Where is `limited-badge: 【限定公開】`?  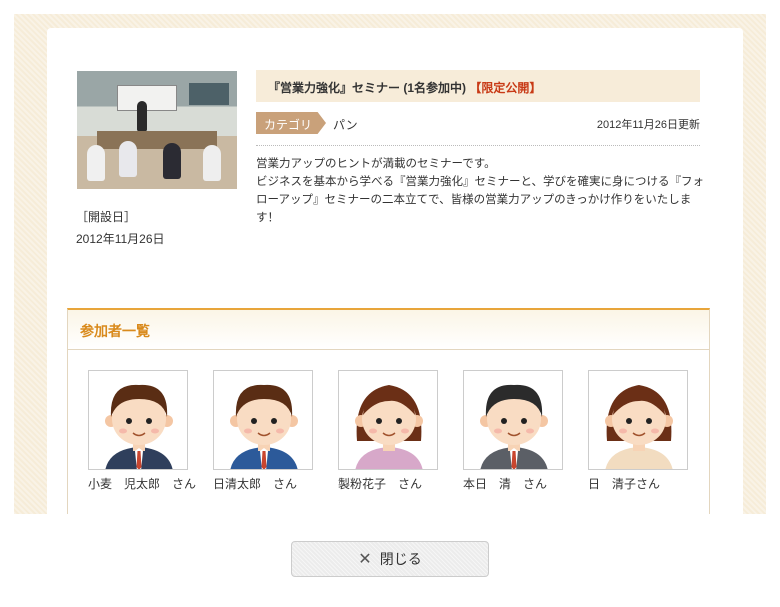
limited-badge: 【限定公開】 is located at coordinates (505, 88).